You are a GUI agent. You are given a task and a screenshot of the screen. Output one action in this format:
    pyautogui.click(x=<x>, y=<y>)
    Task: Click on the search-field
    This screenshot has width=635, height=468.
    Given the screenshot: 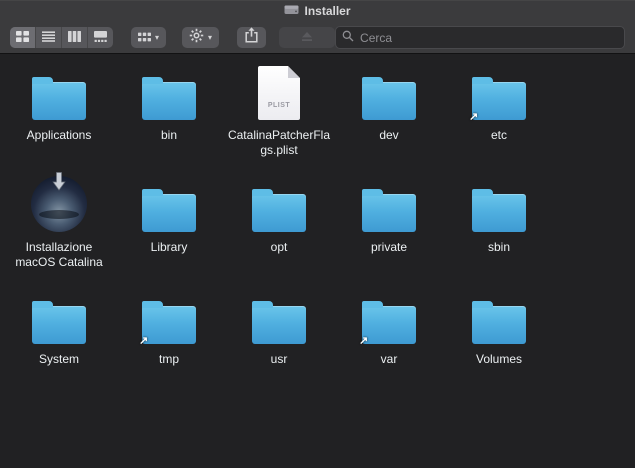 What is the action you would take?
    pyautogui.click(x=480, y=37)
    